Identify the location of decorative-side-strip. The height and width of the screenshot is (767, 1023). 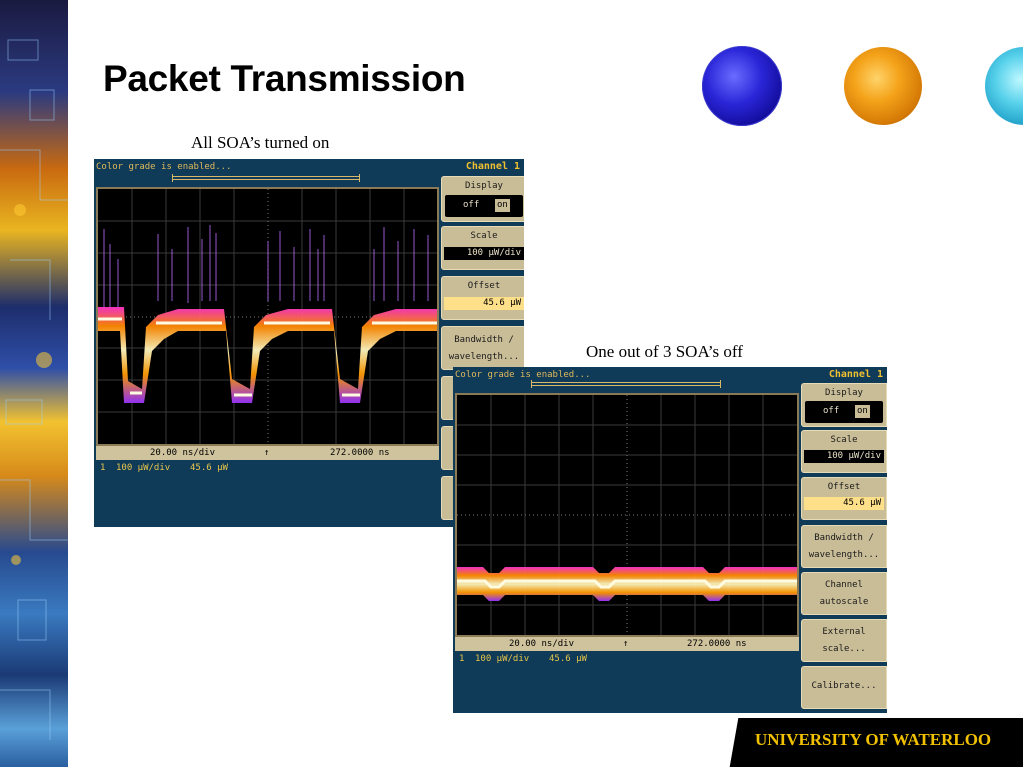
(34, 383).